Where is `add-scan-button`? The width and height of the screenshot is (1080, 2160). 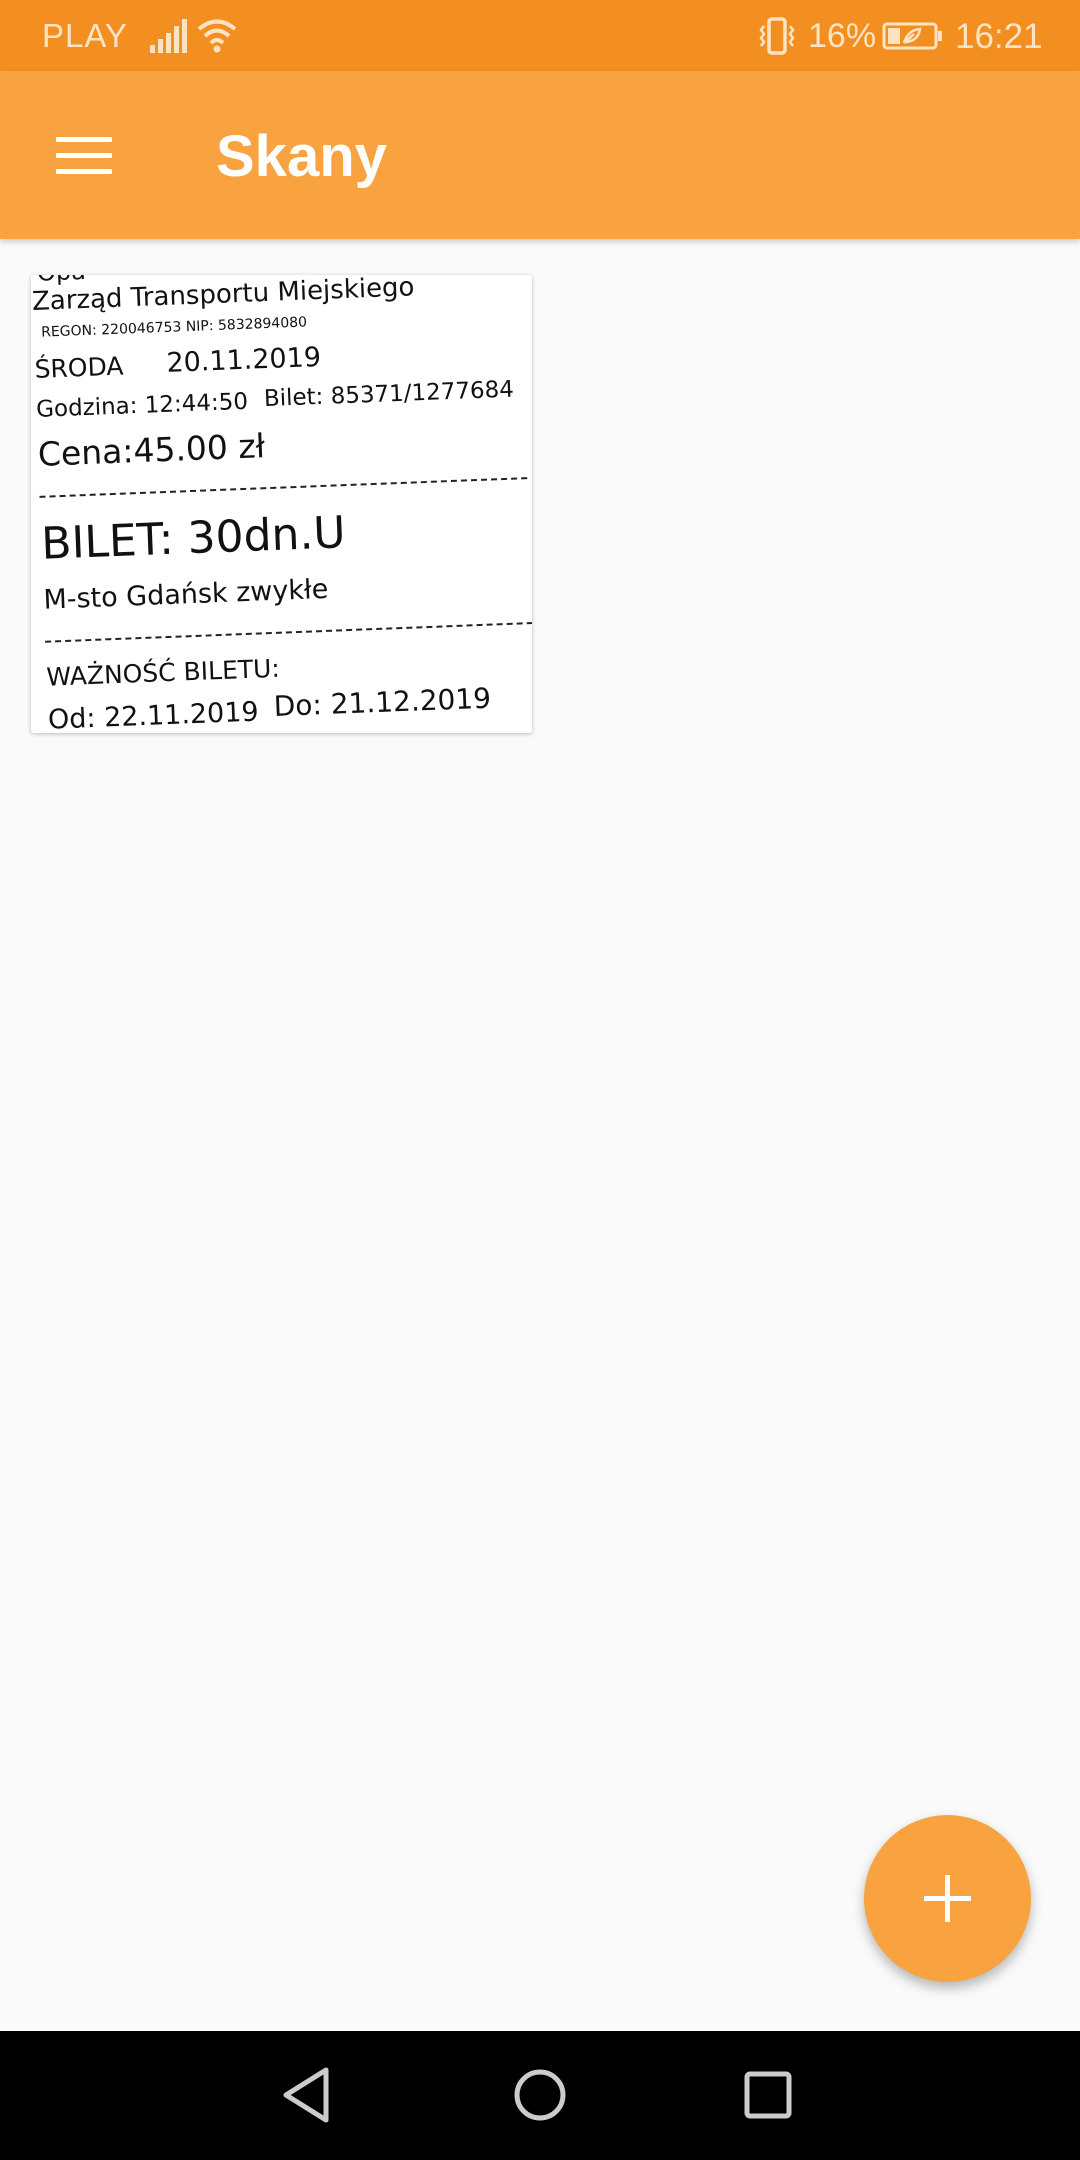
add-scan-button is located at coordinates (947, 1898).